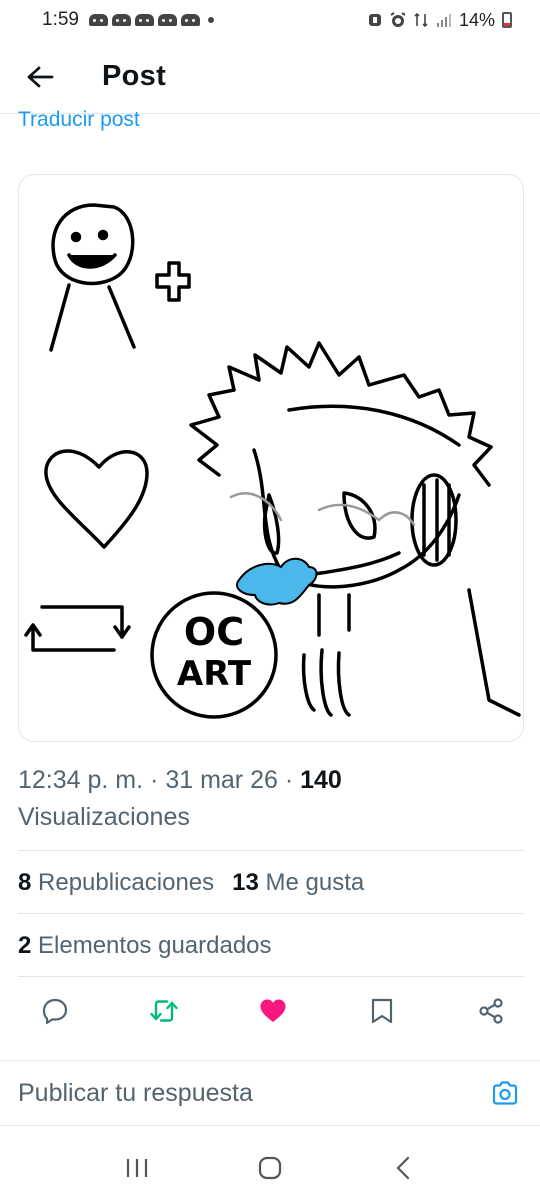 This screenshot has width=540, height=1200. I want to click on battery-percentage: 14%, so click(476, 19).